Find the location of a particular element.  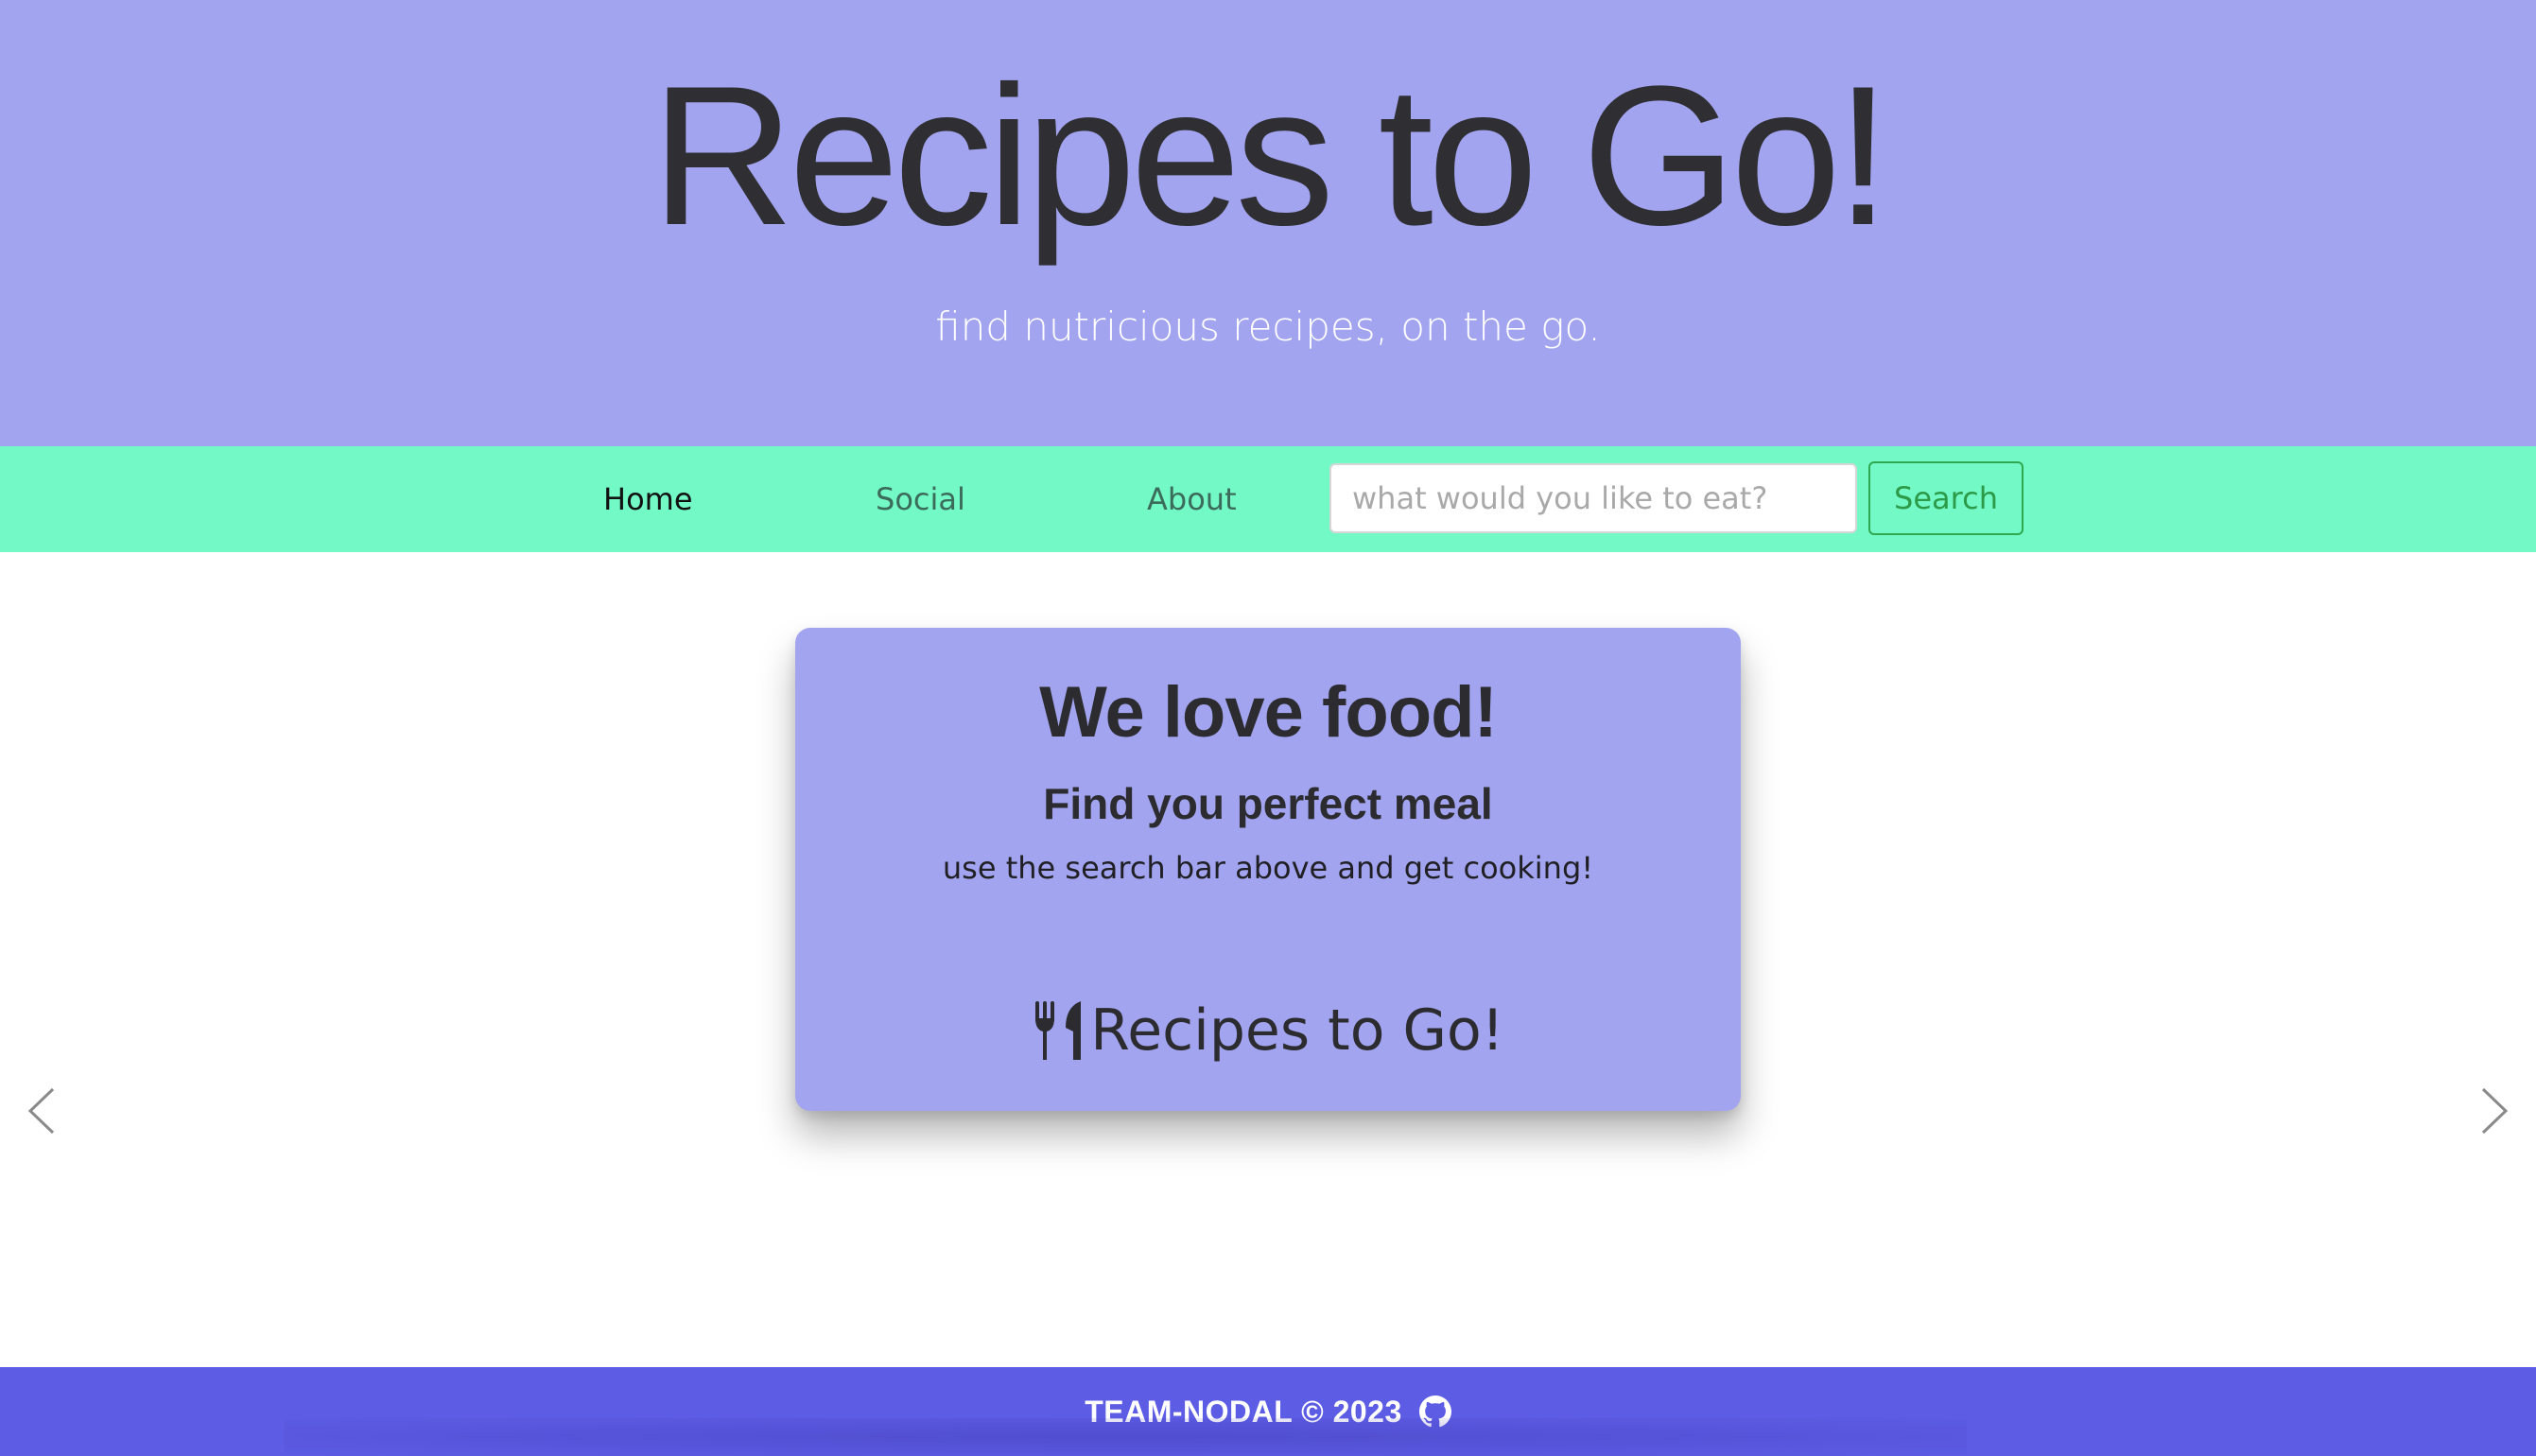

search-button: Search is located at coordinates (1946, 498).